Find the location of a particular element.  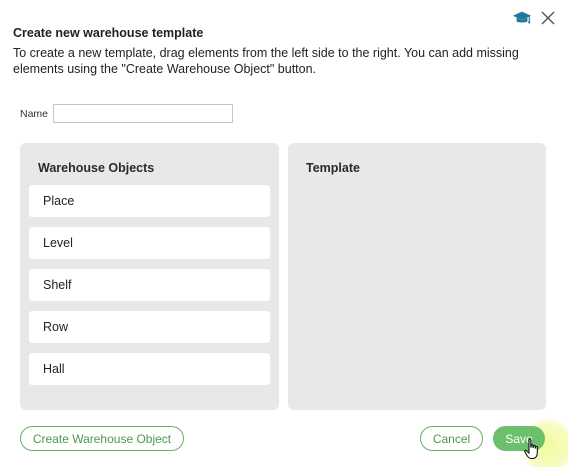

save-button: Save is located at coordinates (519, 438).